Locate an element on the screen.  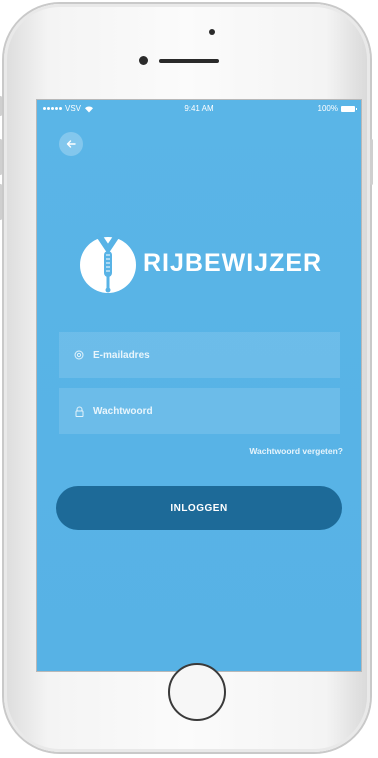
logo-text: RIJBEWIJZER is located at coordinates (233, 263).